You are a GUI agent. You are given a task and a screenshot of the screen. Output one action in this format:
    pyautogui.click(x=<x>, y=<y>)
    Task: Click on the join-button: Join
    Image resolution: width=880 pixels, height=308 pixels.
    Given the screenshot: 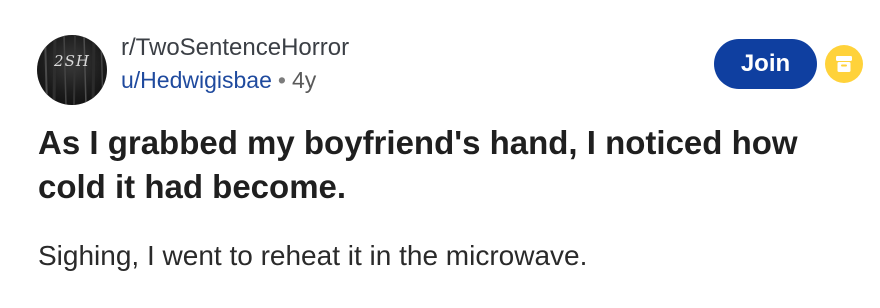 What is the action you would take?
    pyautogui.click(x=765, y=64)
    